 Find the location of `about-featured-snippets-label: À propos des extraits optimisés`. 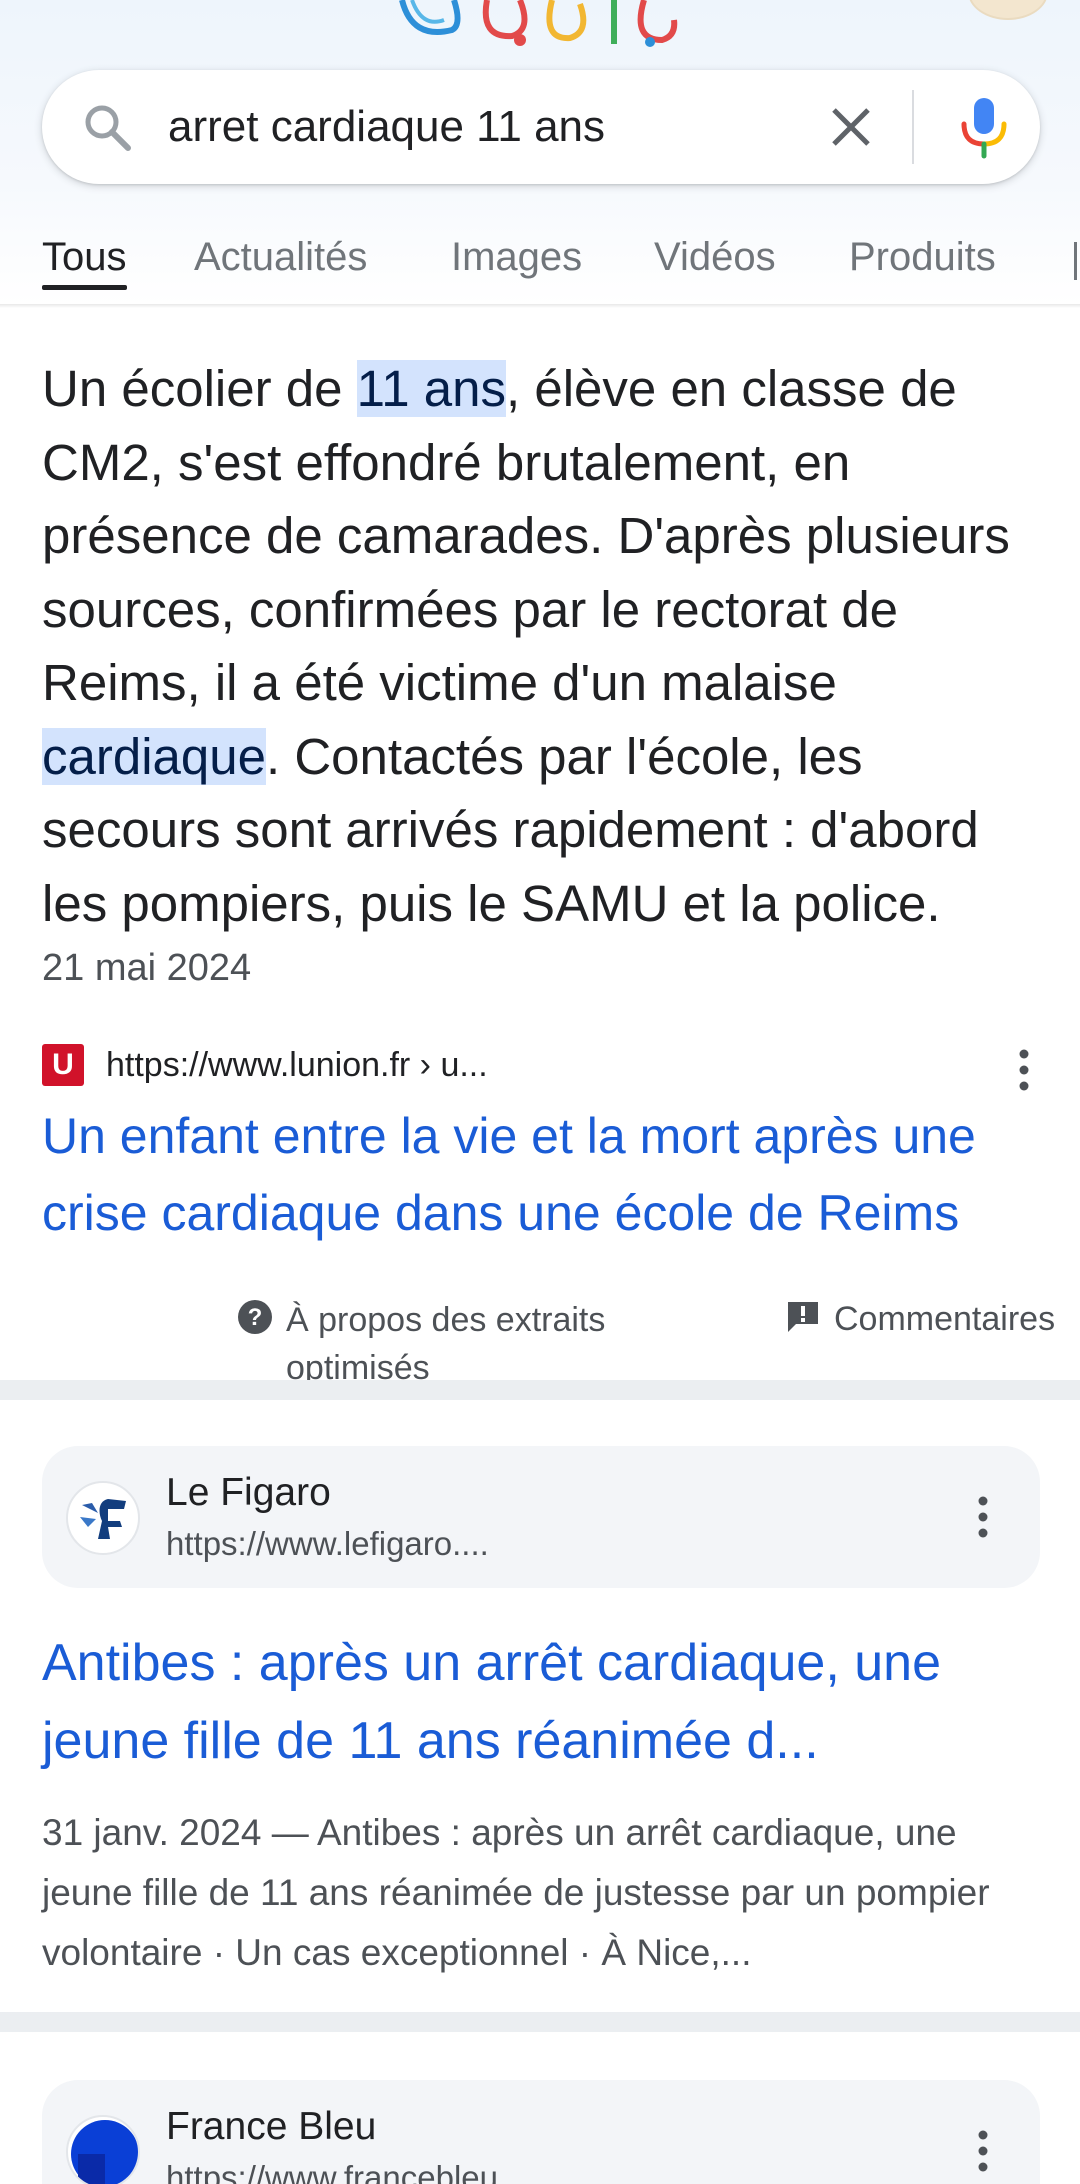

about-featured-snippets-label: À propos des extraits optimisés is located at coordinates (446, 1344).